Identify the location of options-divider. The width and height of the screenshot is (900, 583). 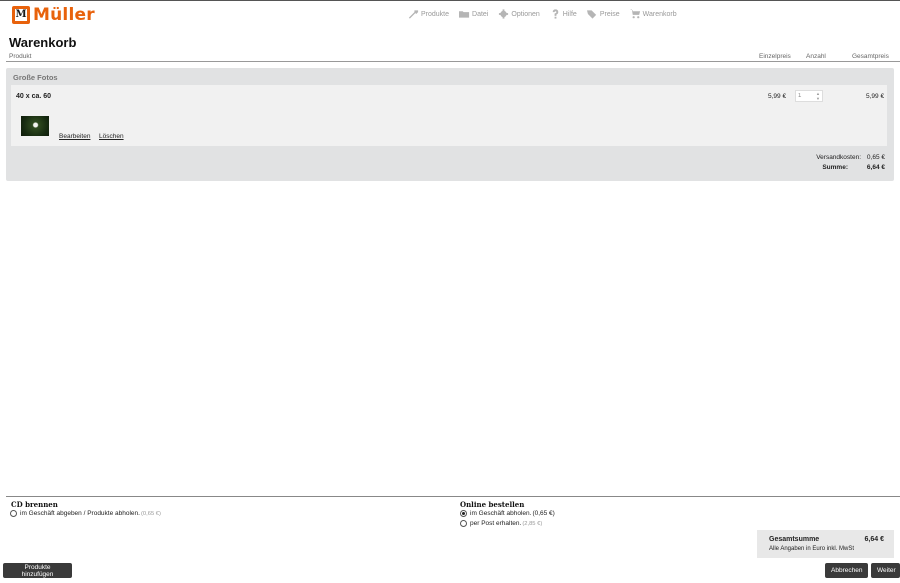
(453, 496).